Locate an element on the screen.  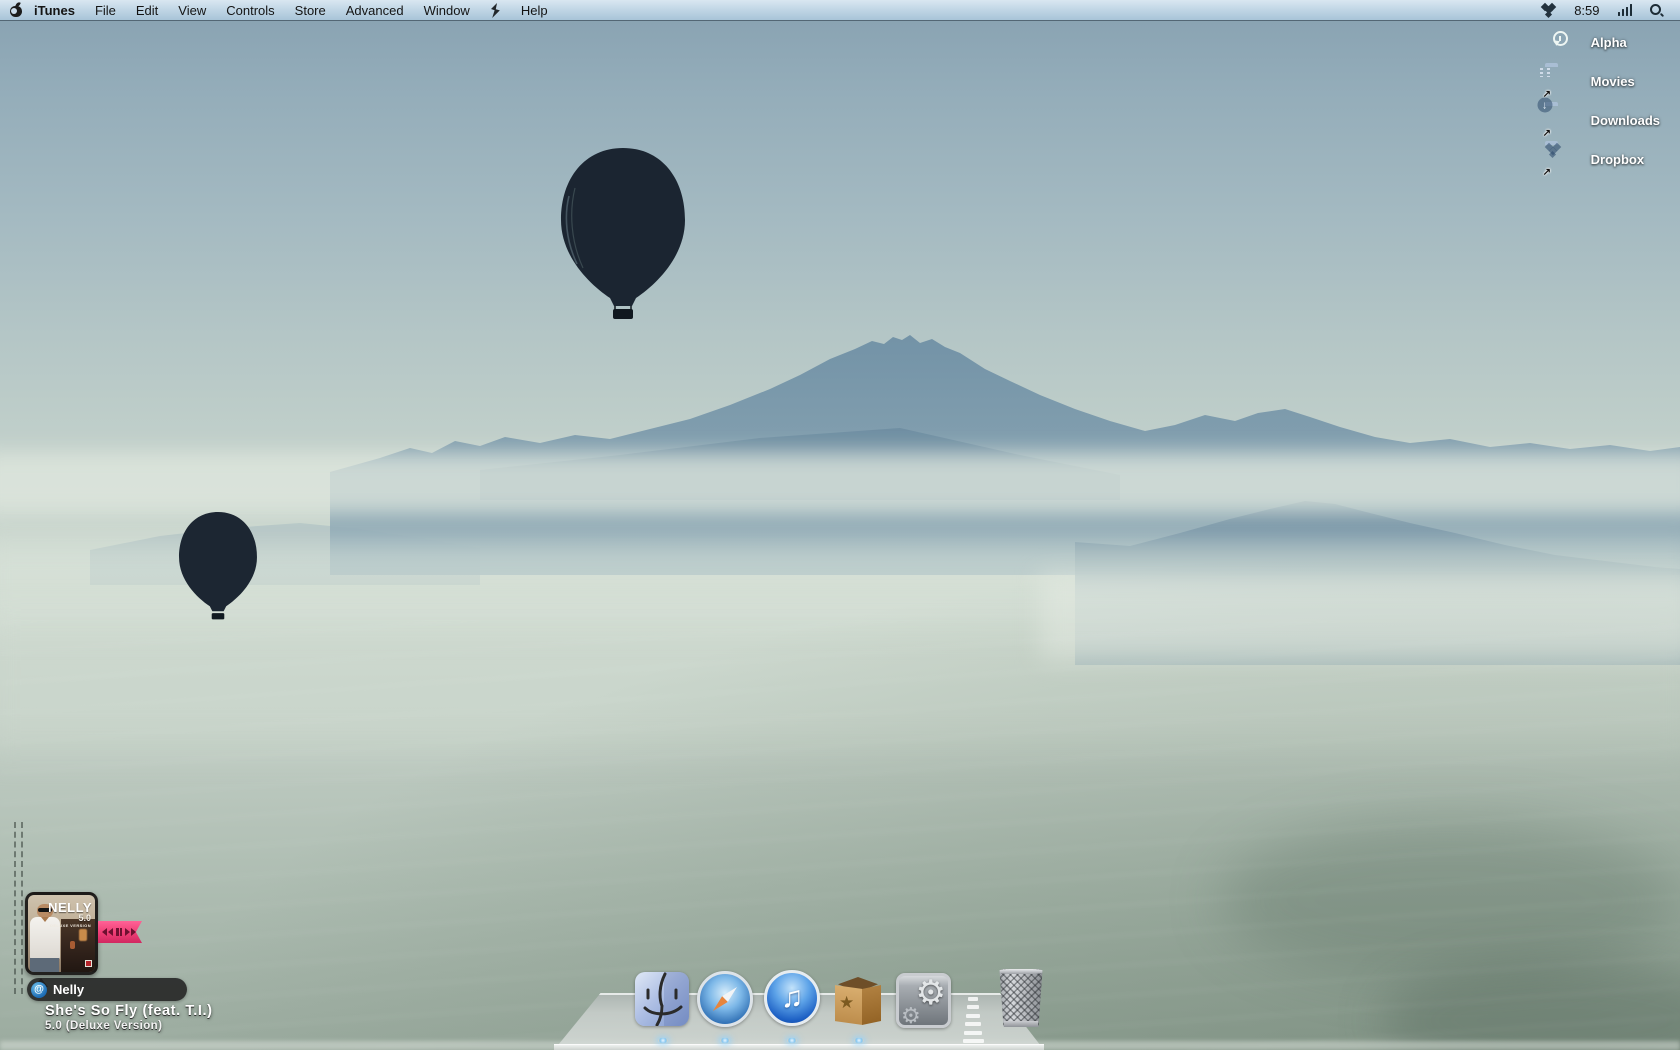
dock-trash is located at coordinates (1022, 999).